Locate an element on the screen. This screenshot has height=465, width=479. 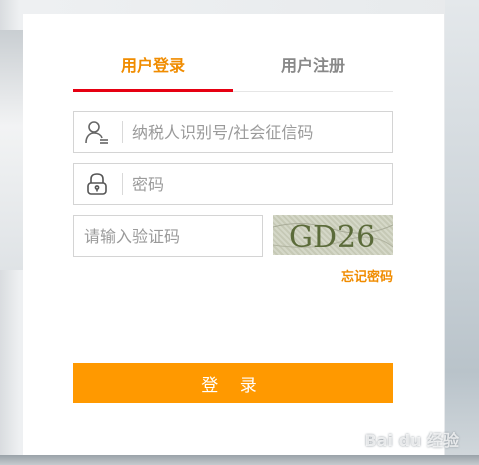
login-button: 登 录 is located at coordinates (233, 383).